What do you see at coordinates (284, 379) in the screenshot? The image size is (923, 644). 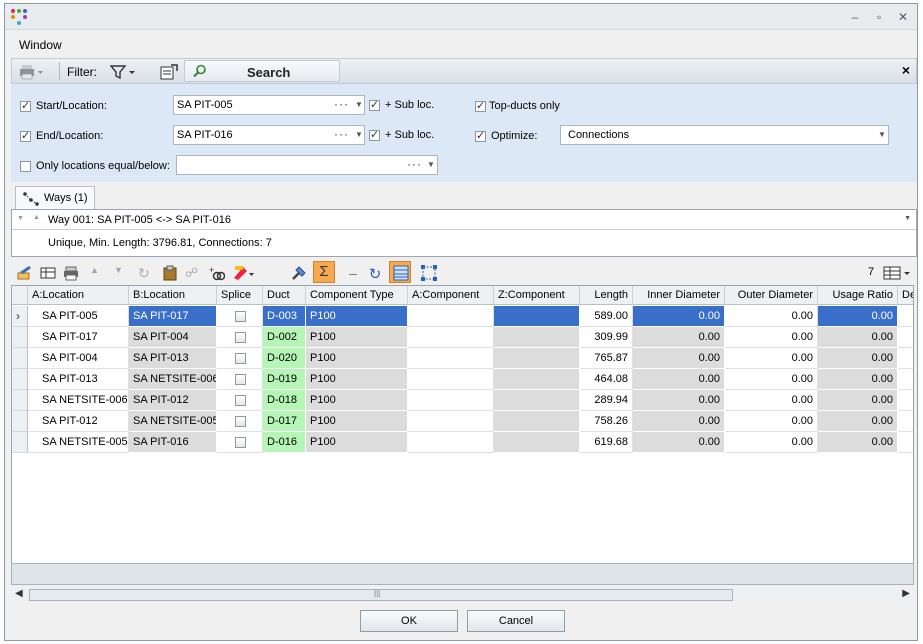 I see `cell-duct: D-019` at bounding box center [284, 379].